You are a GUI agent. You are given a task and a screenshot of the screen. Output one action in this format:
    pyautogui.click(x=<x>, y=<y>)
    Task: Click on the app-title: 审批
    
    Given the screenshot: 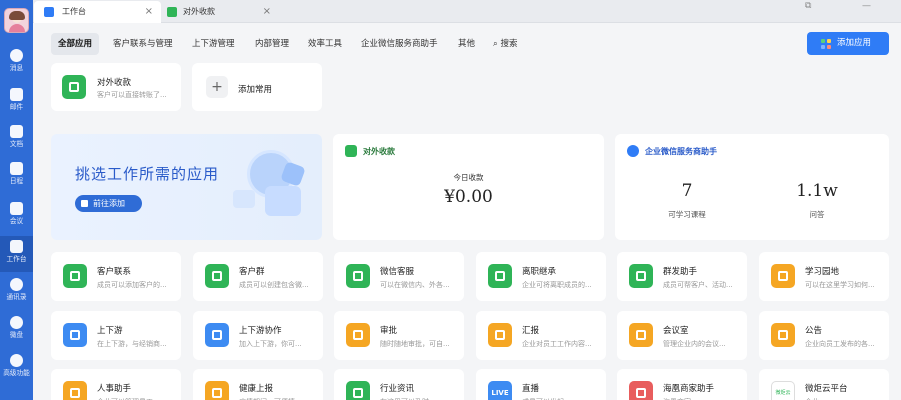 What is the action you would take?
    pyautogui.click(x=389, y=331)
    